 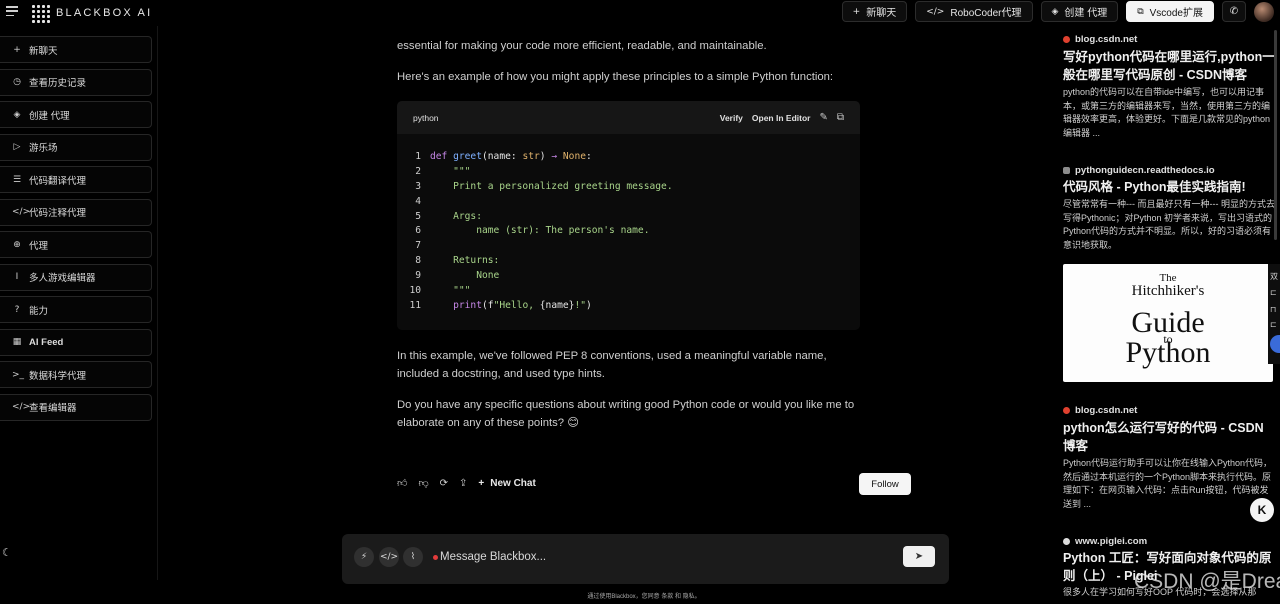 What do you see at coordinates (17, 147) in the screenshot?
I see `play-icon: ▷` at bounding box center [17, 147].